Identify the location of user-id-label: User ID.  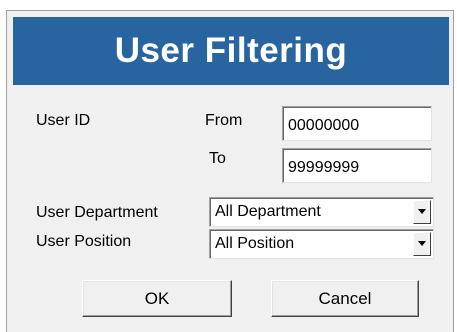
(63, 120).